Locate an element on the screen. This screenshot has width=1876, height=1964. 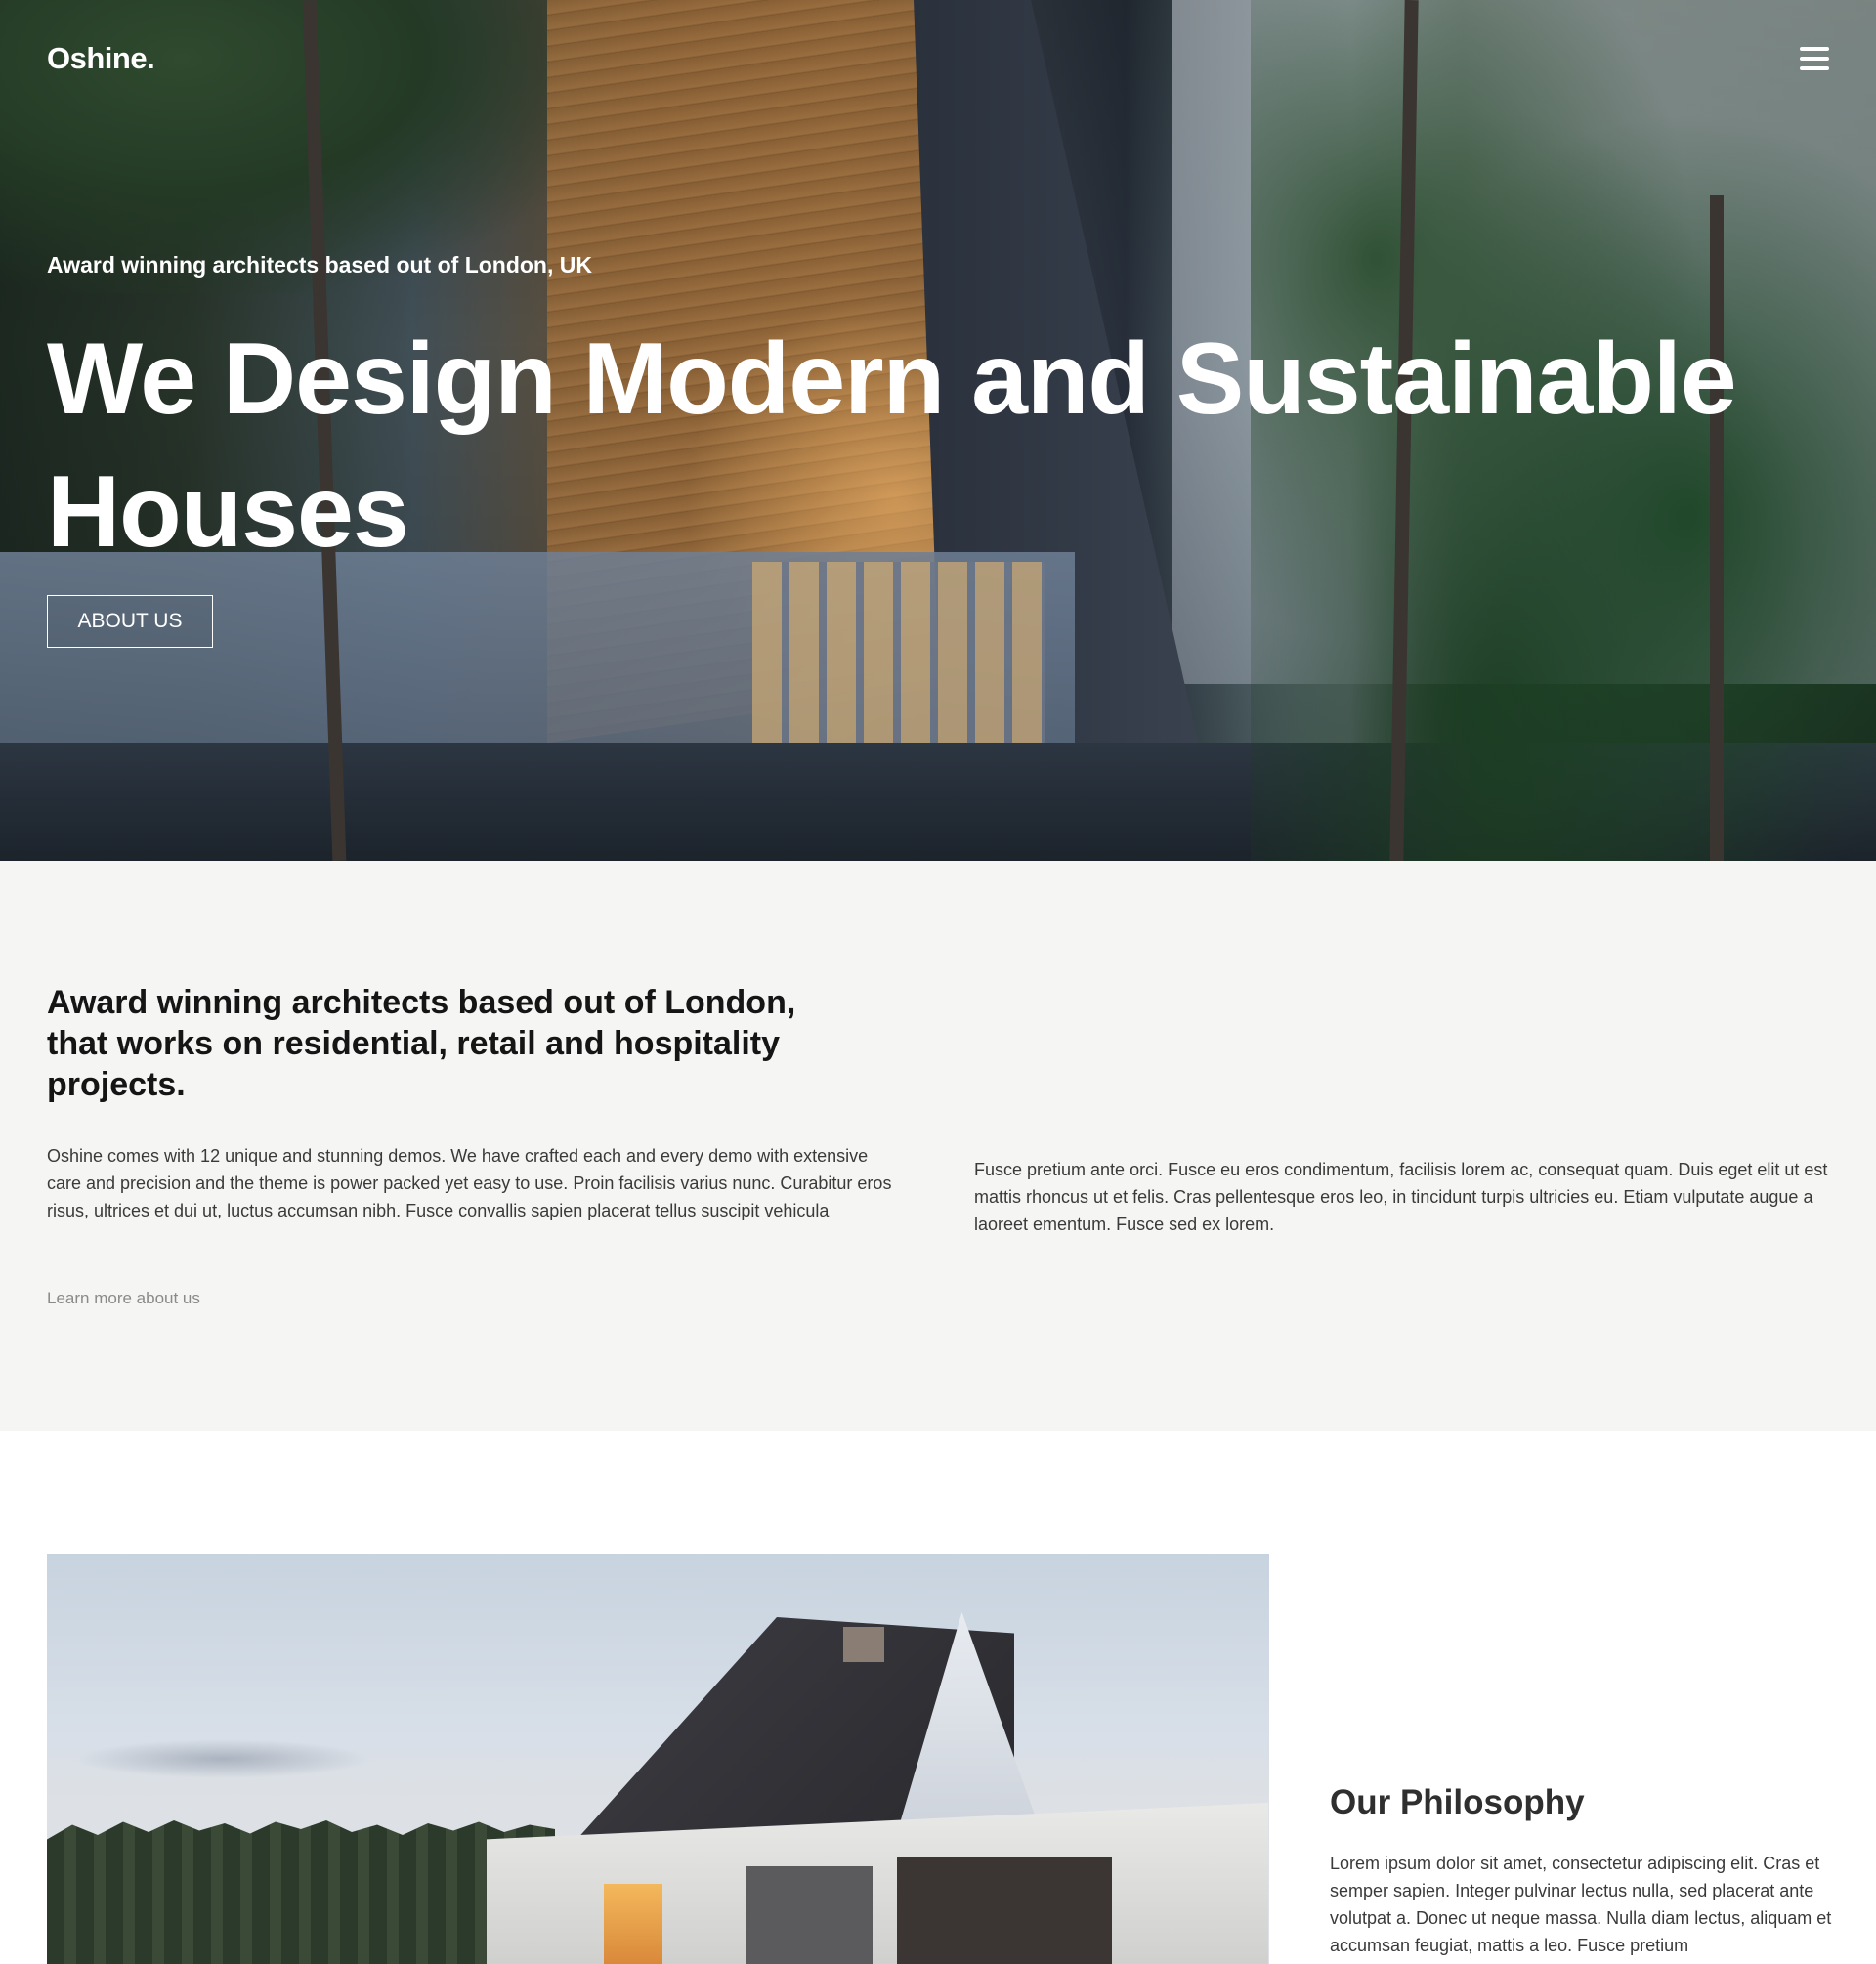
learn-more-link: Learn more about us is located at coordinates (123, 1298).